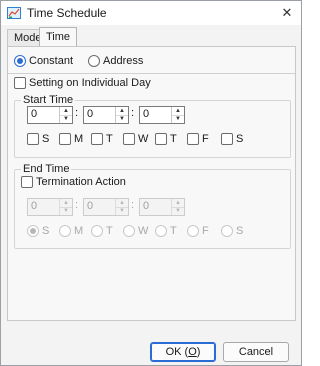  What do you see at coordinates (151, 73) in the screenshot?
I see `divider` at bounding box center [151, 73].